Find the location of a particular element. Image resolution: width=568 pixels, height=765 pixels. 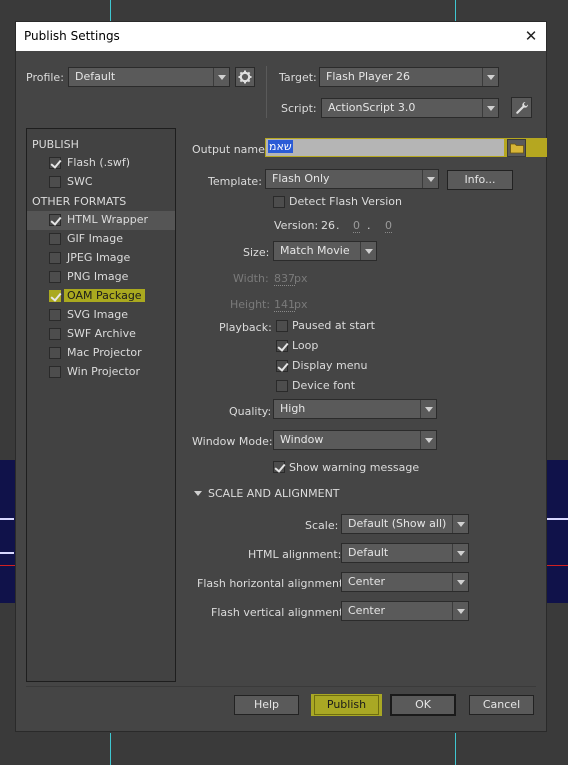

detect-flash-version-checkbox is located at coordinates (279, 202).